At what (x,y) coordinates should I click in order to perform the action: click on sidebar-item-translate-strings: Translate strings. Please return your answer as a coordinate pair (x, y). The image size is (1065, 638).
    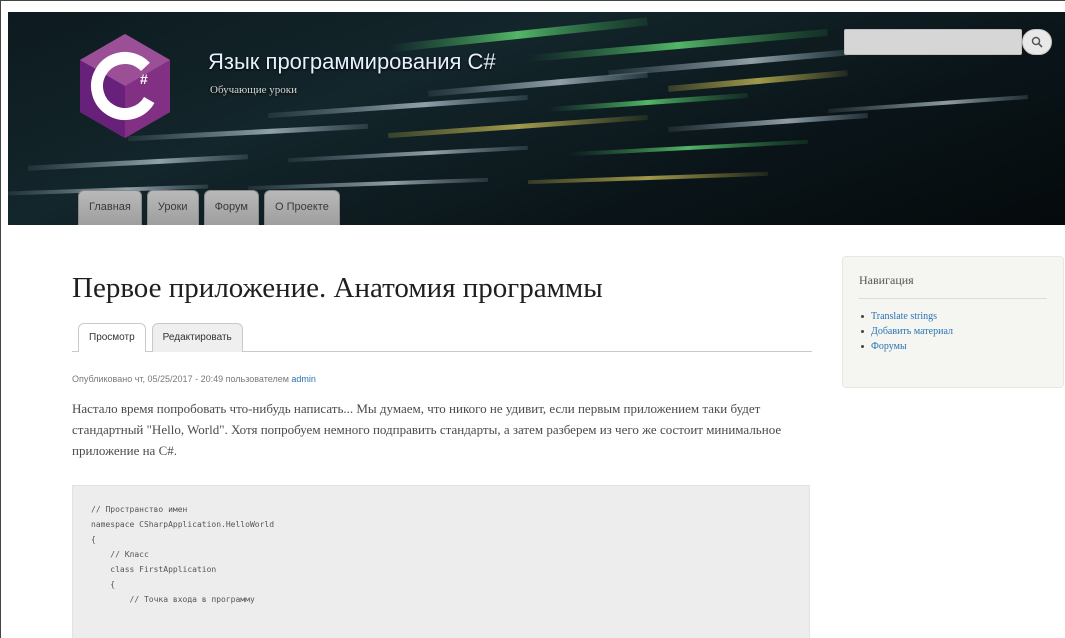
    Looking at the image, I should click on (953, 316).